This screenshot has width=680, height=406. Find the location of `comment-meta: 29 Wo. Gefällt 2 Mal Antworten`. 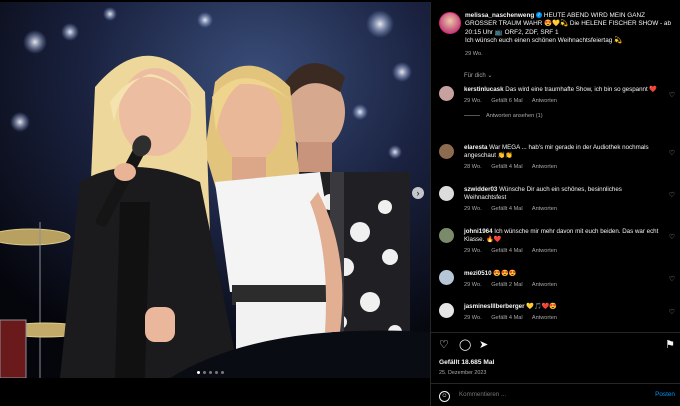

comment-meta: 29 Wo. Gefällt 2 Mal Antworten is located at coordinates (562, 285).